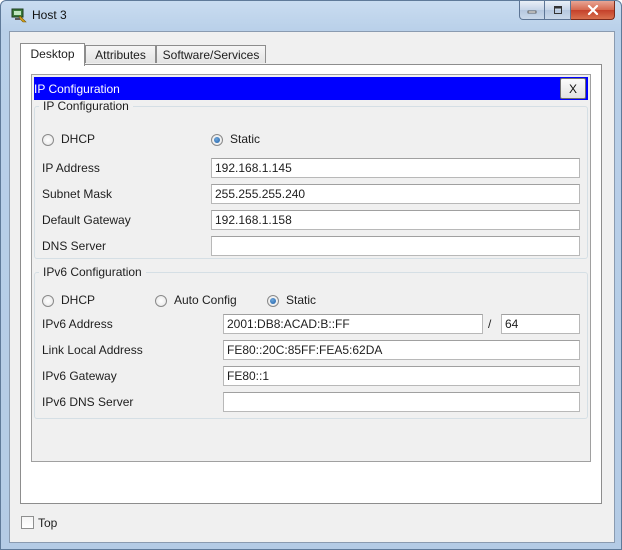 Image resolution: width=622 pixels, height=550 pixels. I want to click on subnet-mask-label: Subnet Mask, so click(77, 194).